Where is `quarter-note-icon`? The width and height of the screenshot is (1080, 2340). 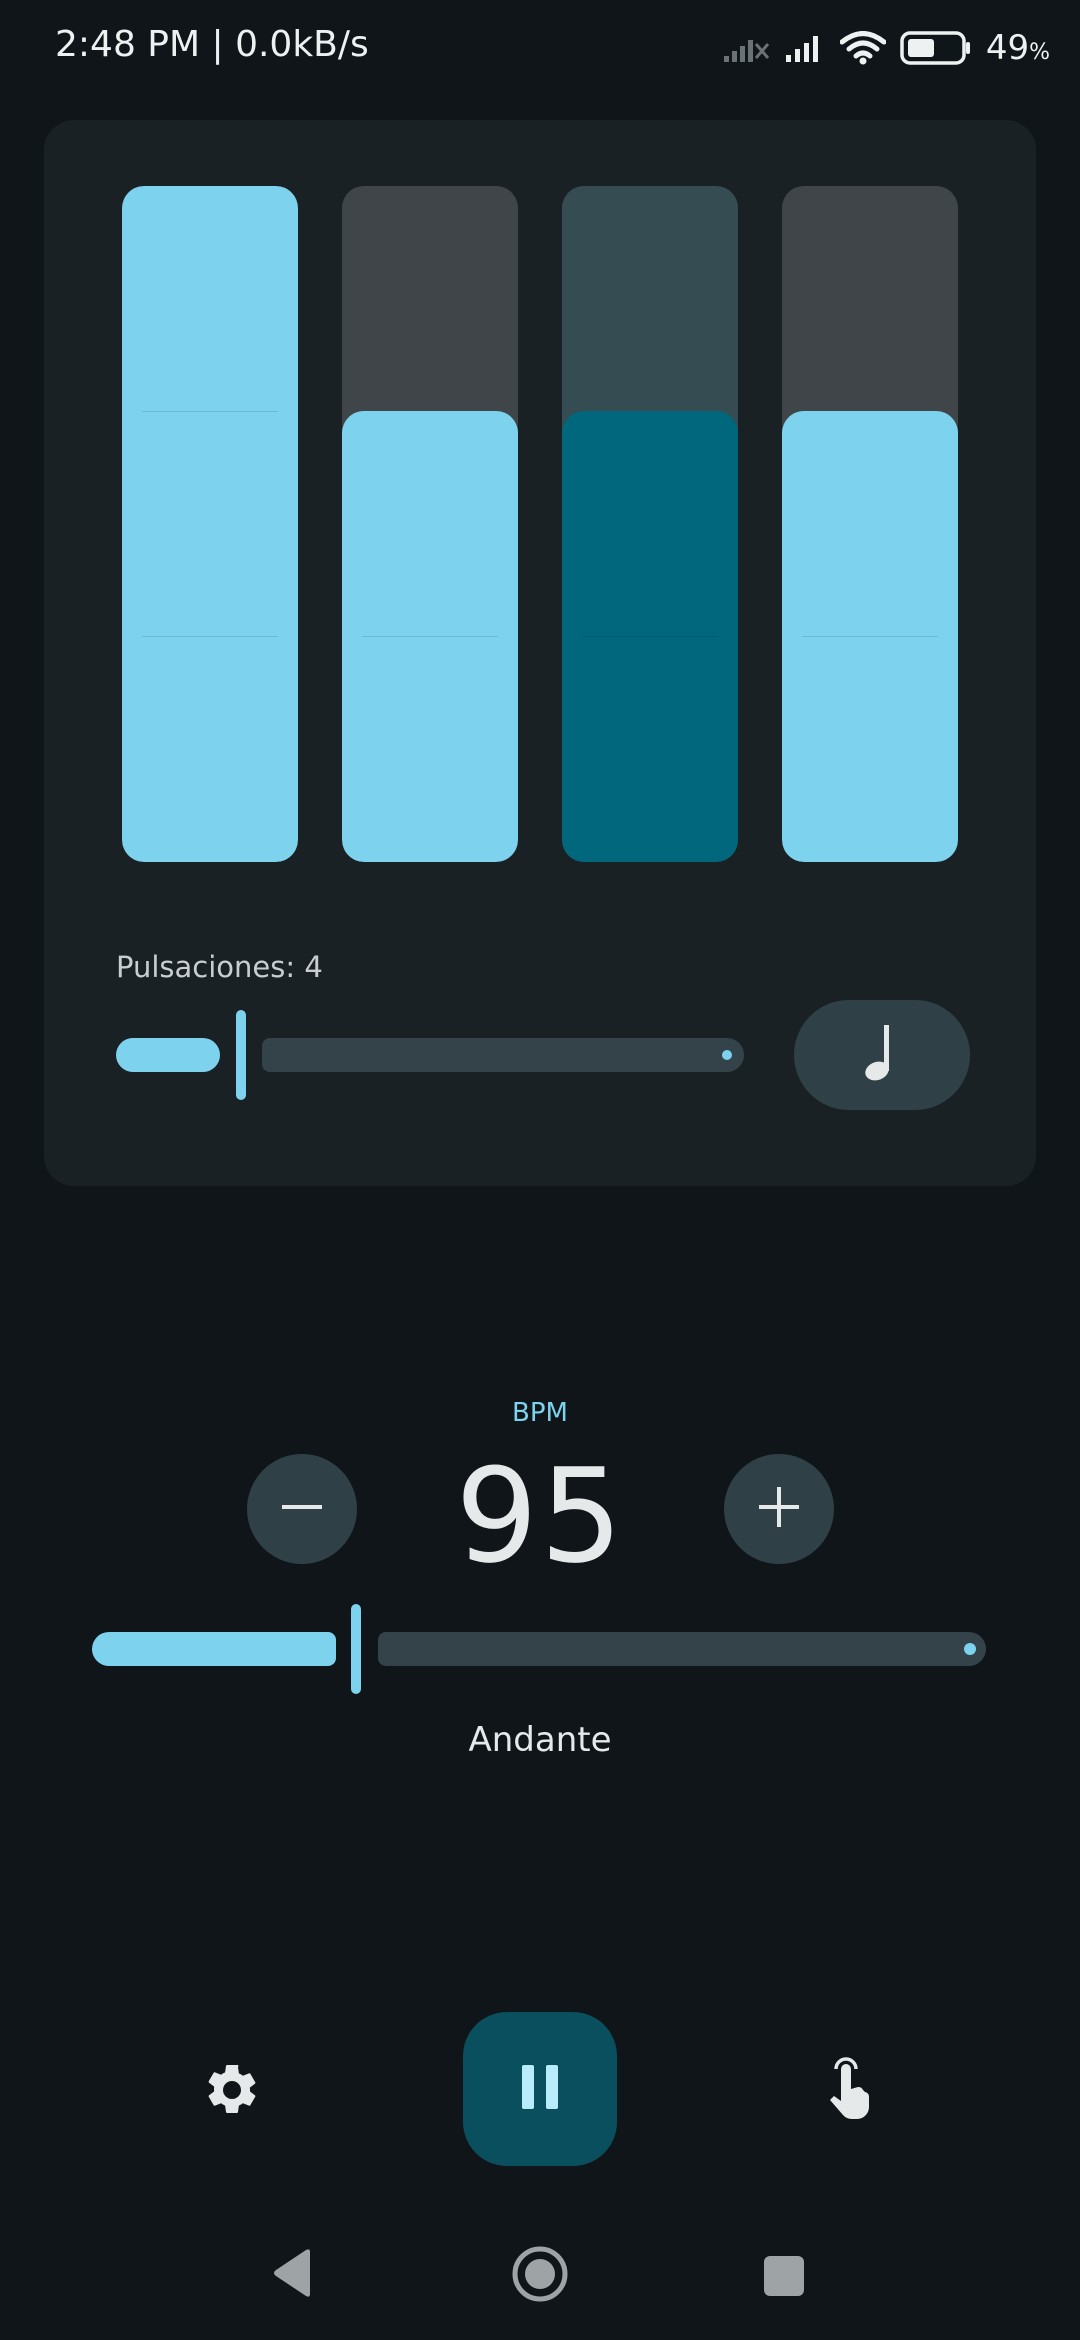 quarter-note-icon is located at coordinates (882, 1055).